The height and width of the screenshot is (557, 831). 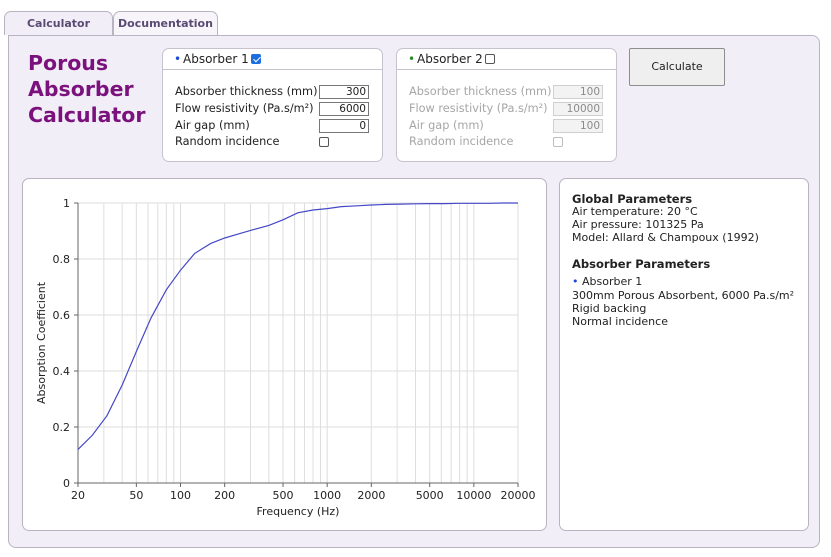 I want to click on x-tick-label: 10000, so click(x=473, y=495).